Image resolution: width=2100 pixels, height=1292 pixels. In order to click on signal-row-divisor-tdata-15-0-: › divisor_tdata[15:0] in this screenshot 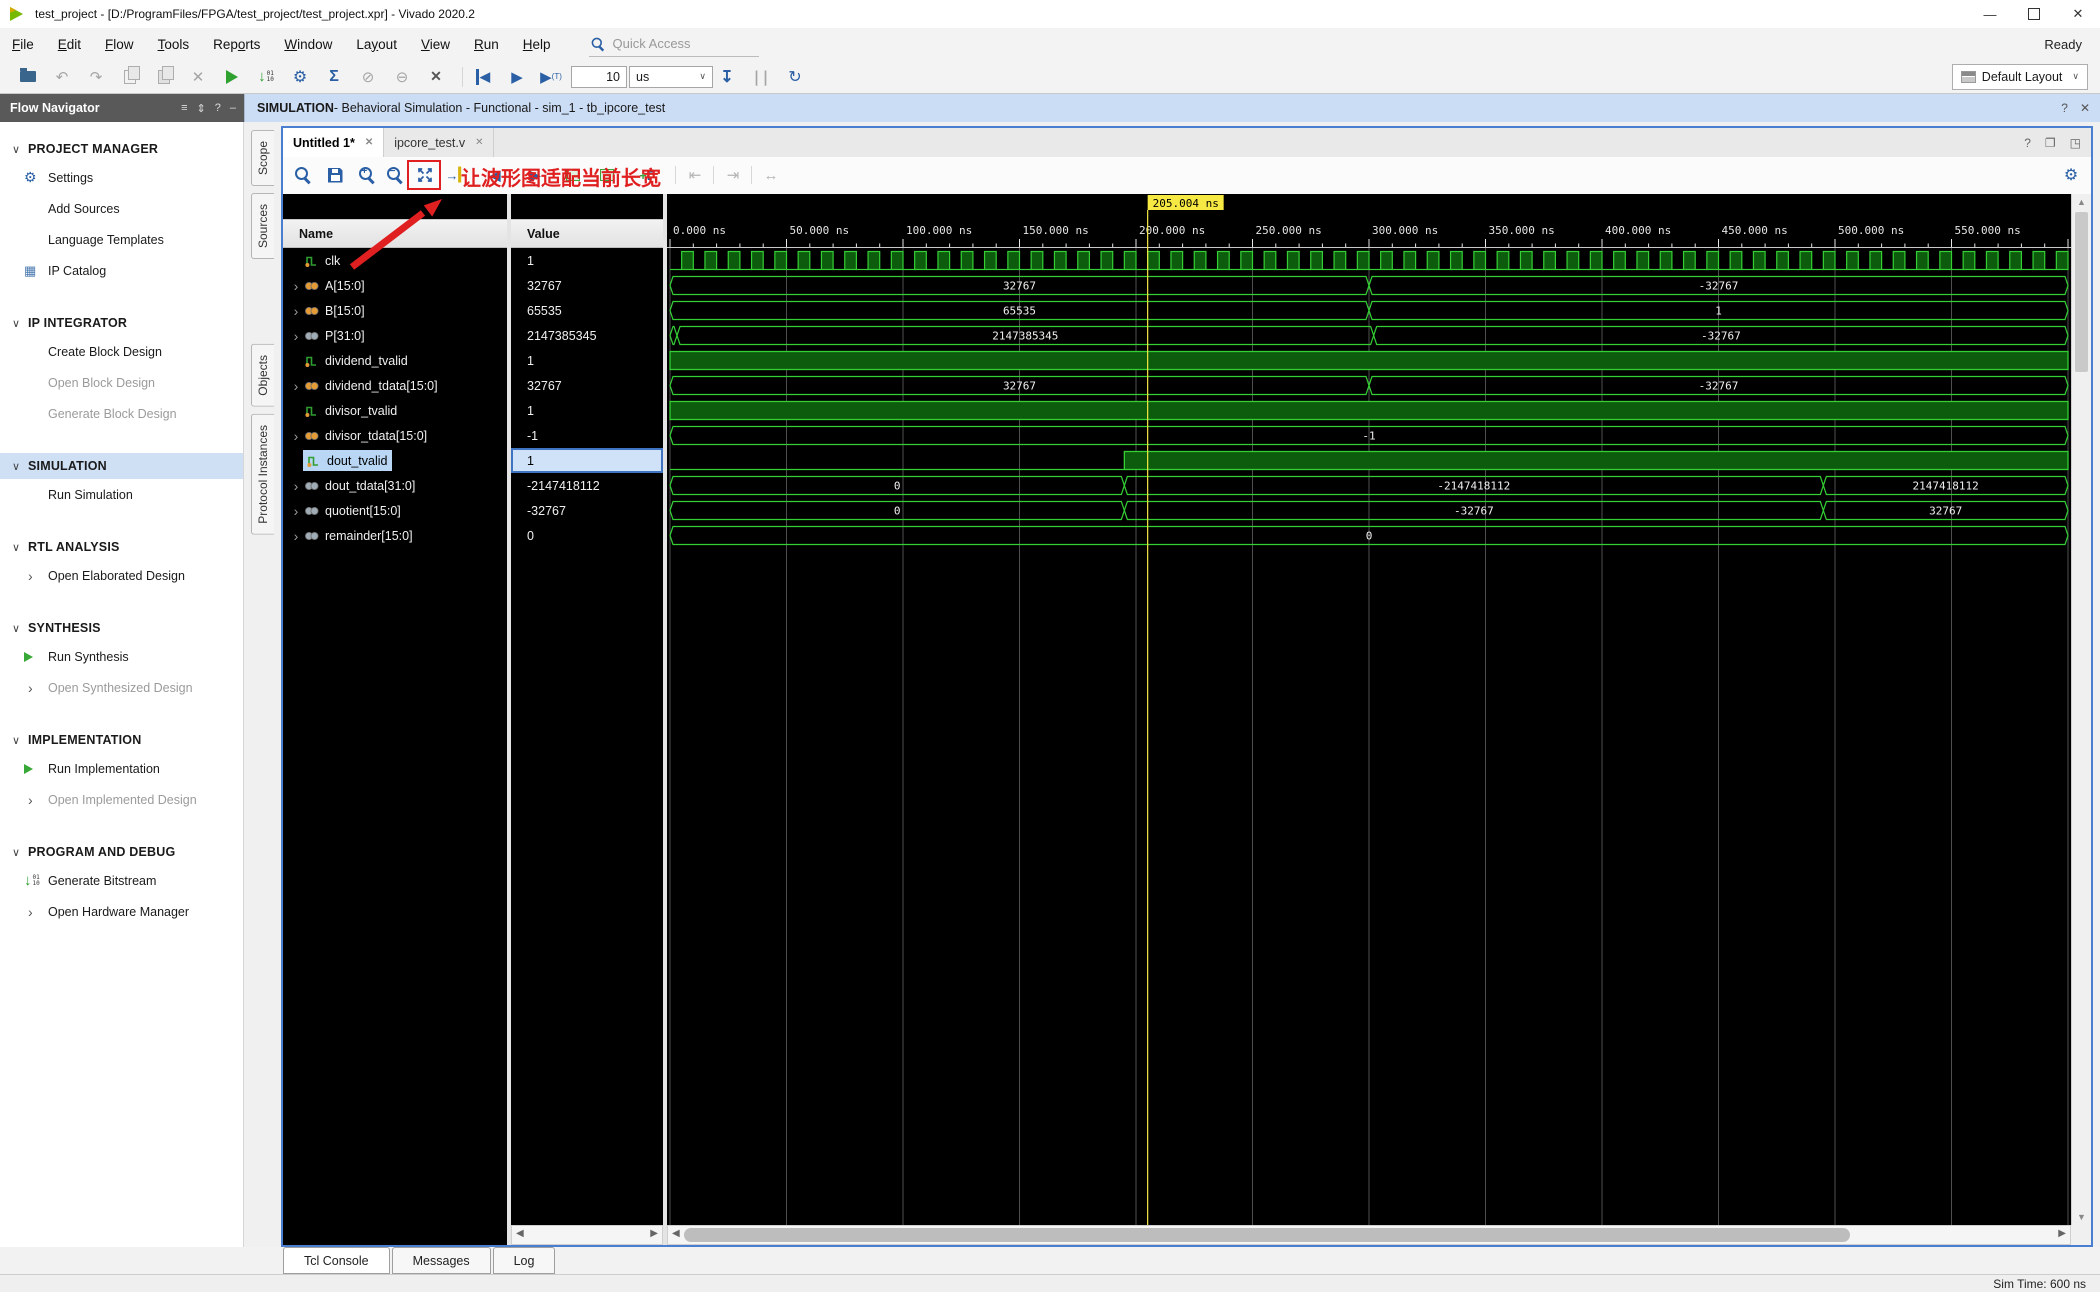, I will do `click(395, 435)`.